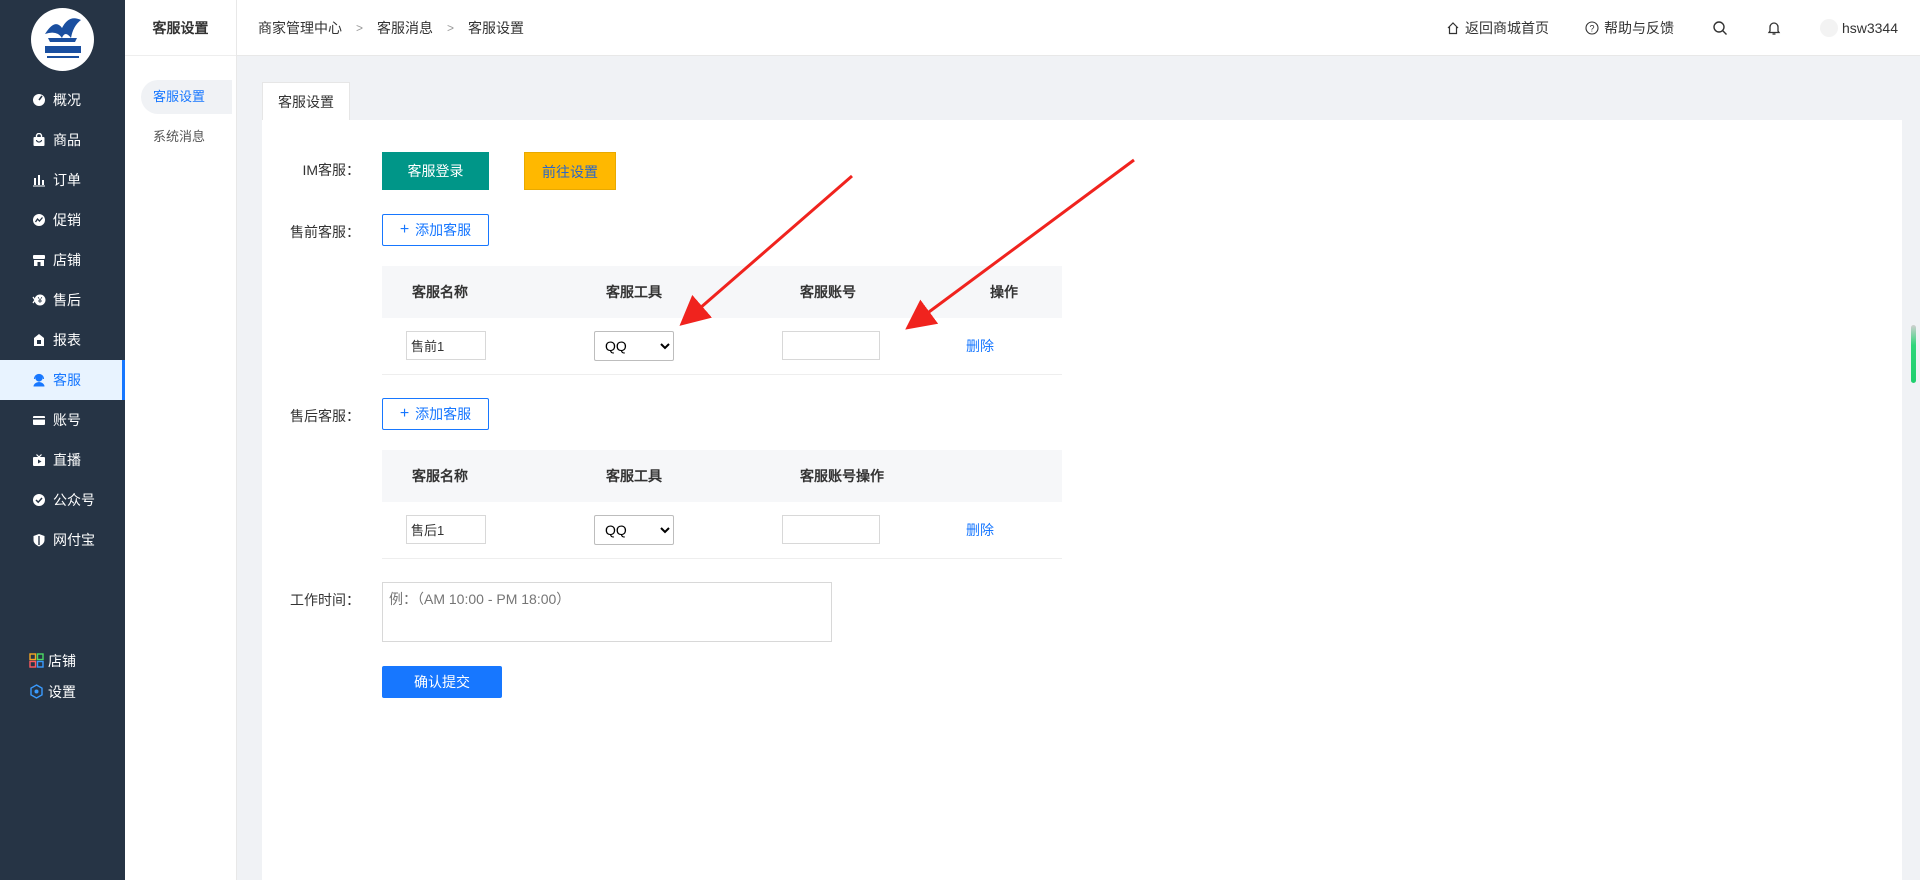 This screenshot has width=1920, height=880. Describe the element at coordinates (570, 171) in the screenshot. I see `goto-settings-button: 前往设置` at that location.